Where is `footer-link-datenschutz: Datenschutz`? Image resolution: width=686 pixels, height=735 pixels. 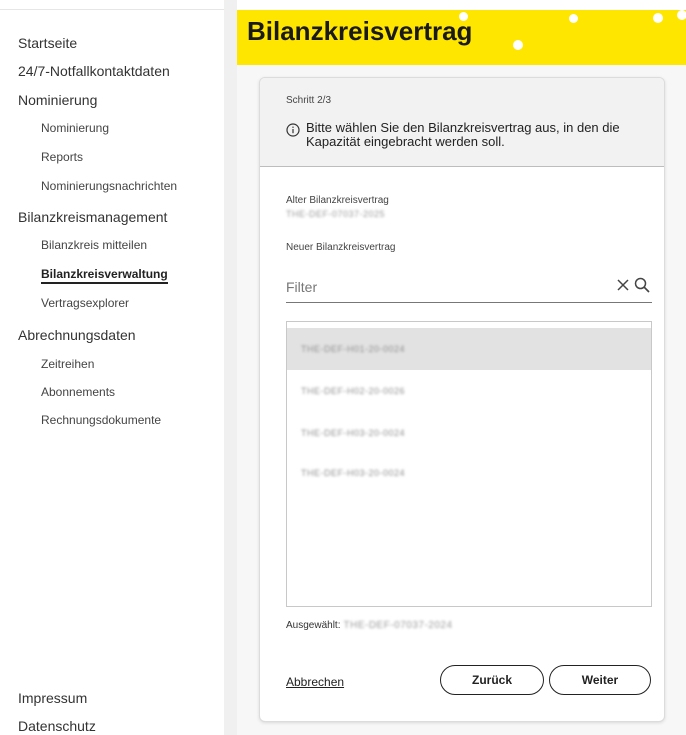
footer-link-datenschutz: Datenschutz is located at coordinates (57, 726).